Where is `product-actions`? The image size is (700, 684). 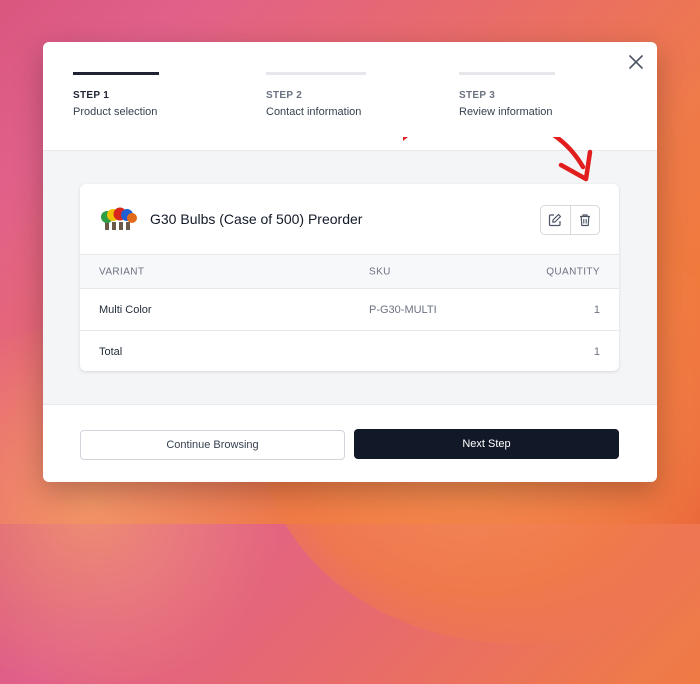
product-actions is located at coordinates (570, 220).